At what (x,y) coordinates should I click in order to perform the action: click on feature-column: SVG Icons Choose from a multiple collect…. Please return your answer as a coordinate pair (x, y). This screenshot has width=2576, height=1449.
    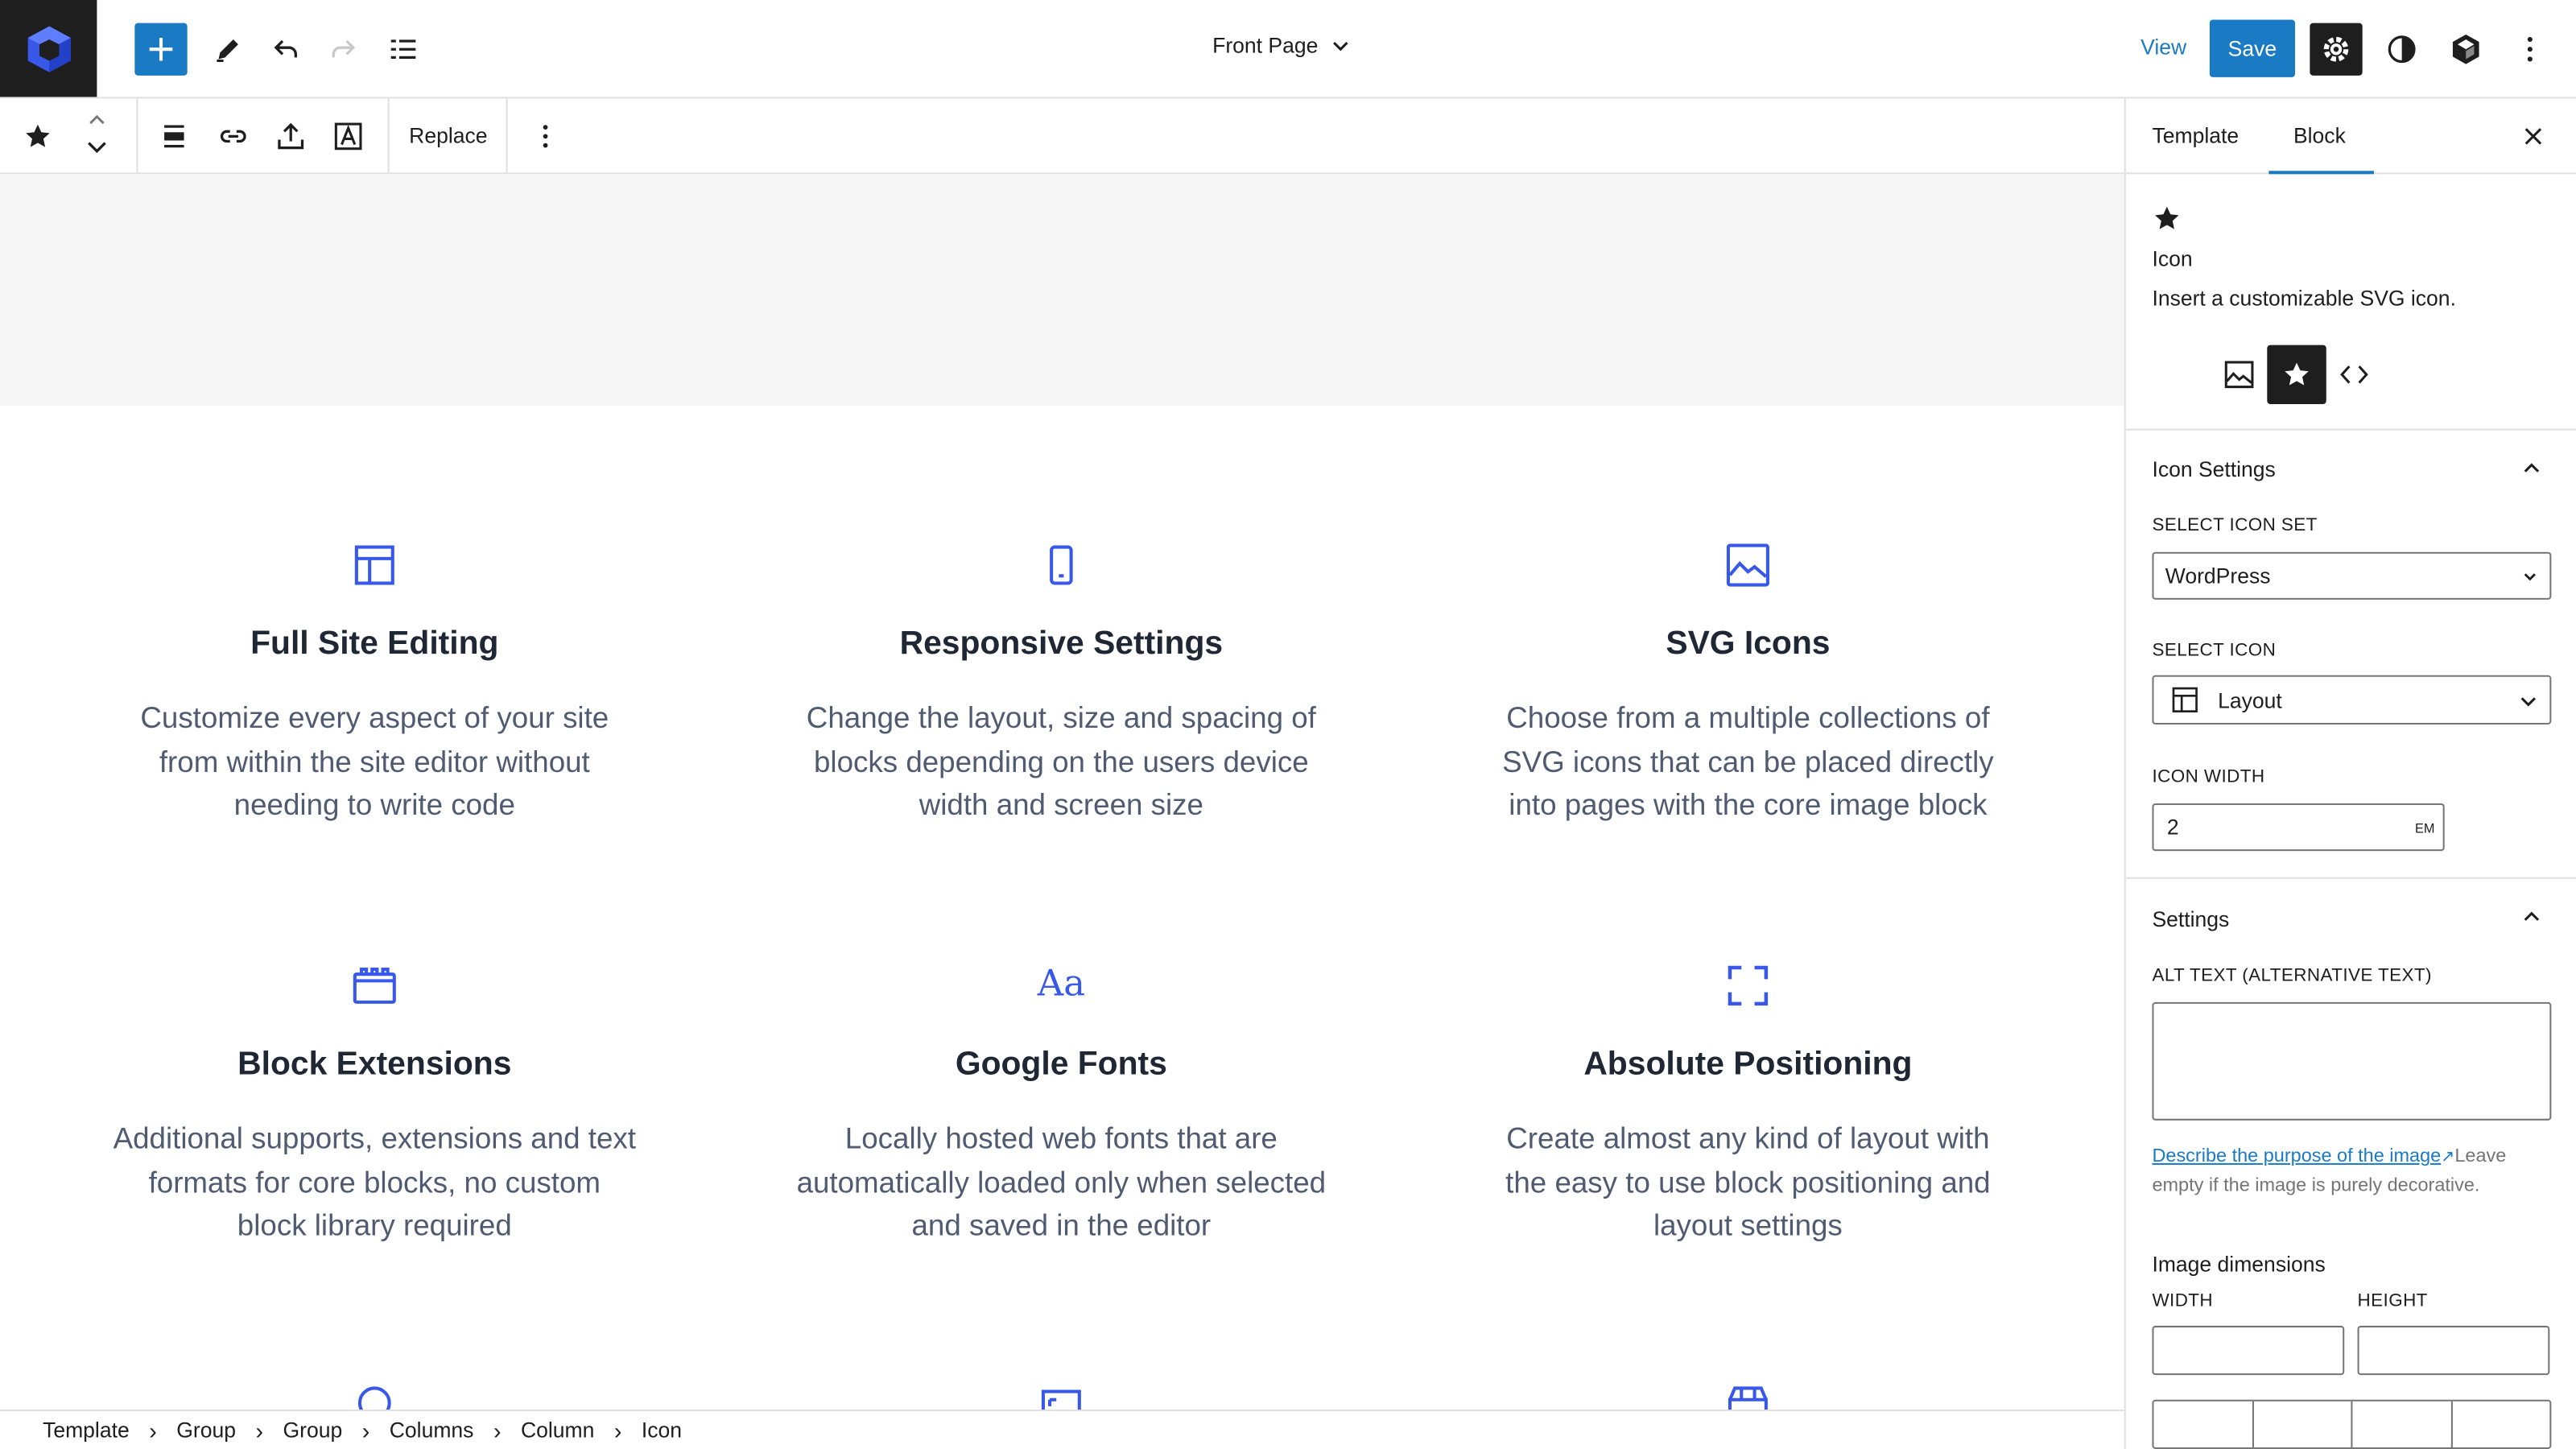
    Looking at the image, I should click on (1748, 684).